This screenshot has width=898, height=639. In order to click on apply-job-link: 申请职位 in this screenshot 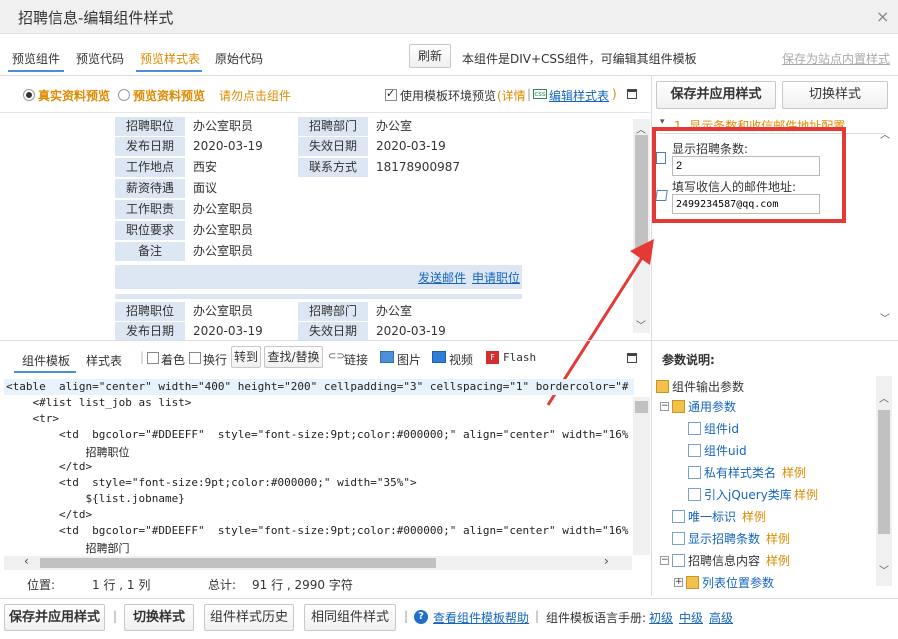, I will do `click(496, 277)`.